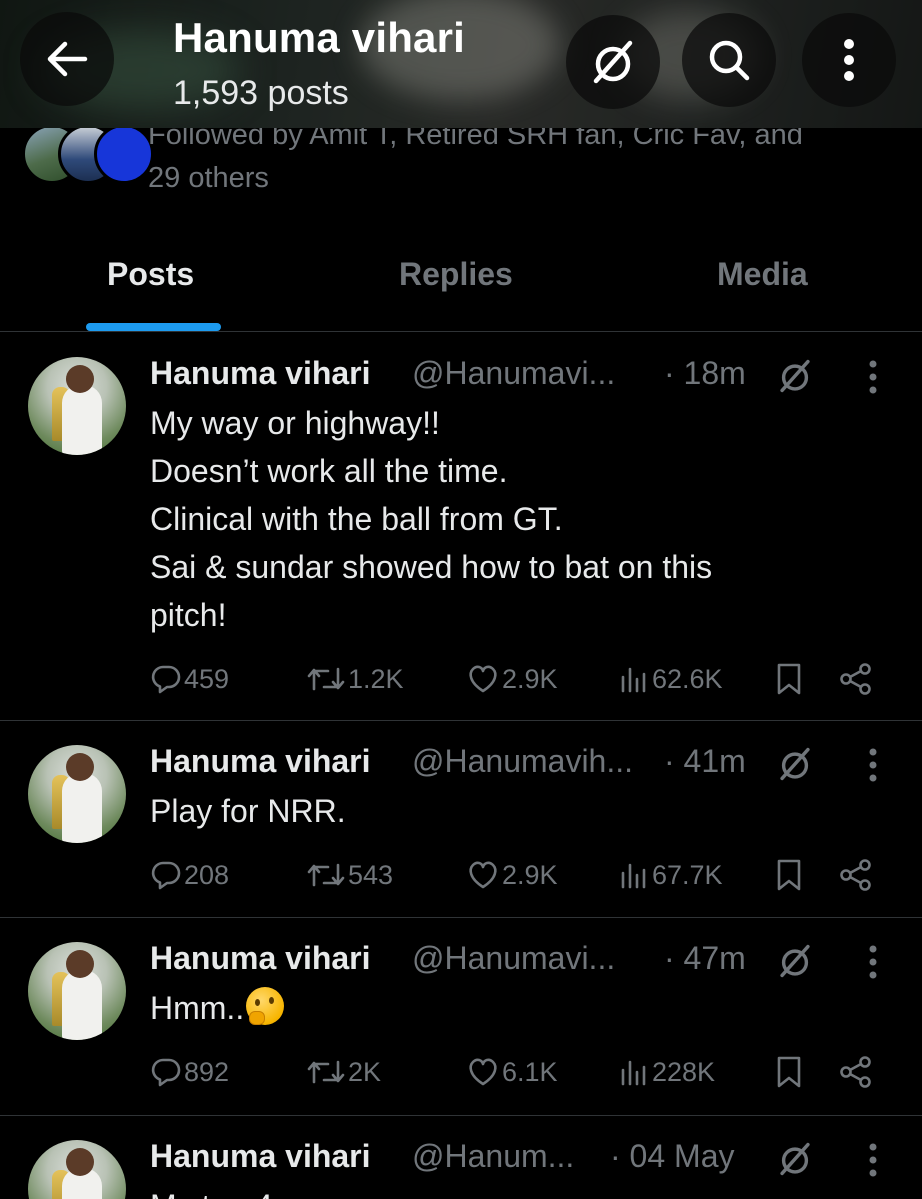 The width and height of the screenshot is (922, 1199). I want to click on post-time: · 41m, so click(705, 761).